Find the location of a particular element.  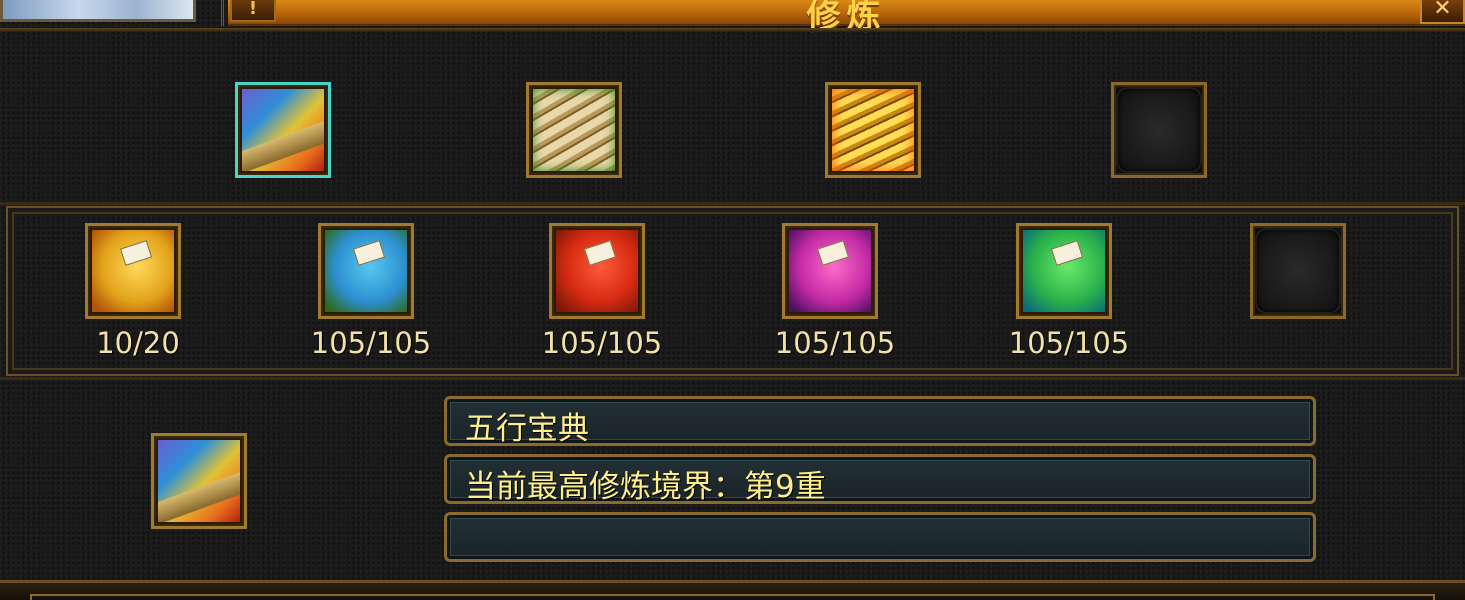

blue-book-icon is located at coordinates (366, 271).